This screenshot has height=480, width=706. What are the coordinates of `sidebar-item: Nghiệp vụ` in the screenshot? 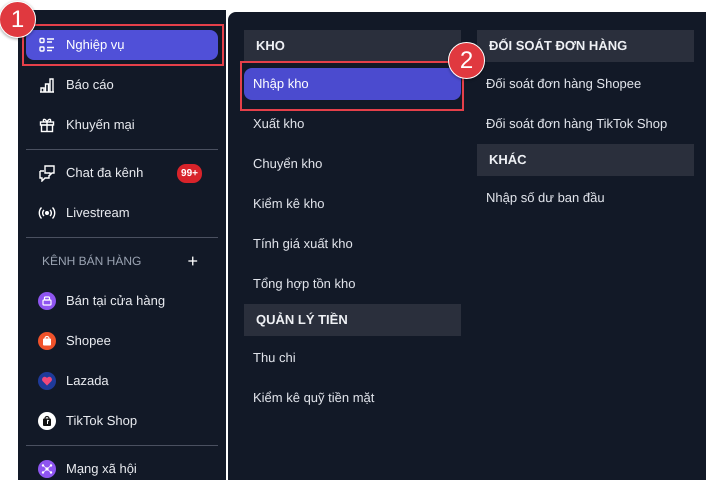 It's located at (122, 45).